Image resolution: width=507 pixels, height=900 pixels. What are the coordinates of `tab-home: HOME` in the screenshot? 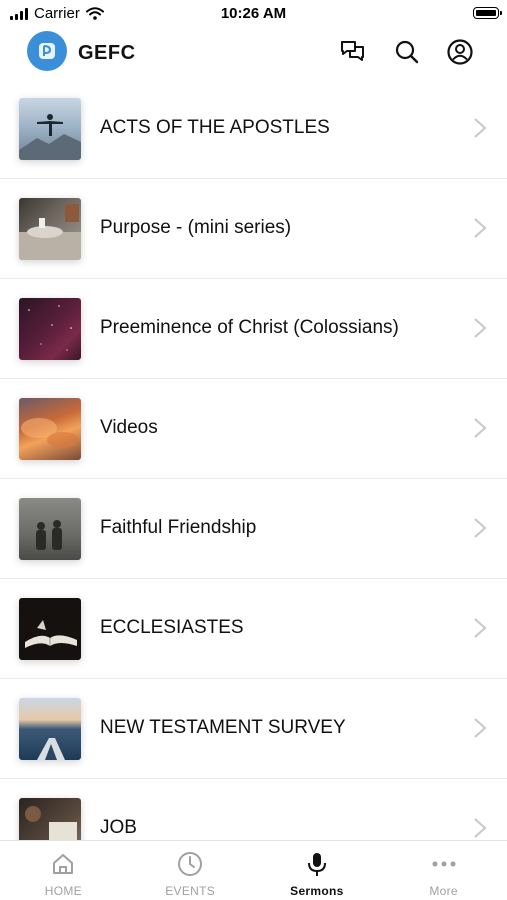 It's located at (63, 870).